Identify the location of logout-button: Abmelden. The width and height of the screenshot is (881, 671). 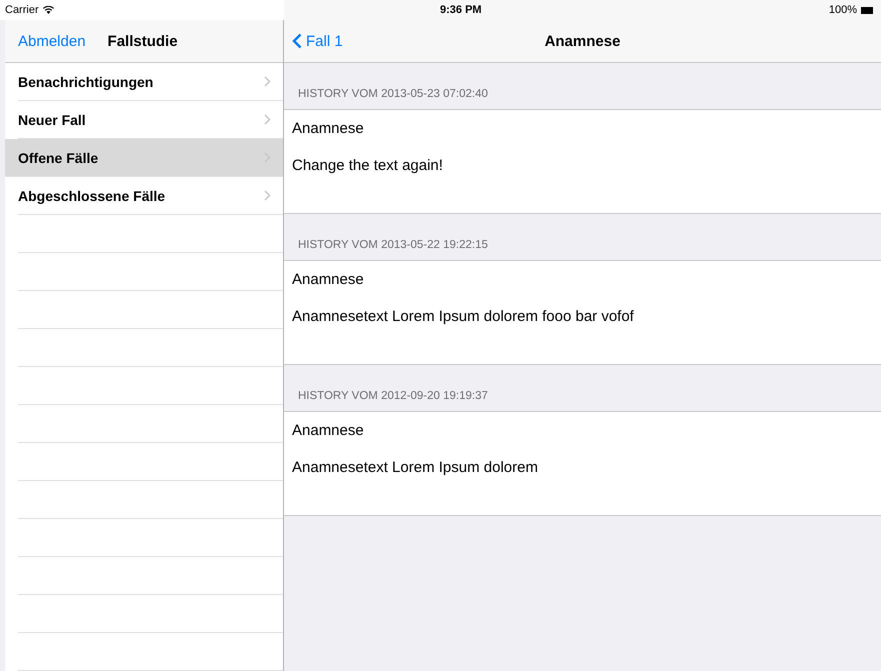
(52, 41).